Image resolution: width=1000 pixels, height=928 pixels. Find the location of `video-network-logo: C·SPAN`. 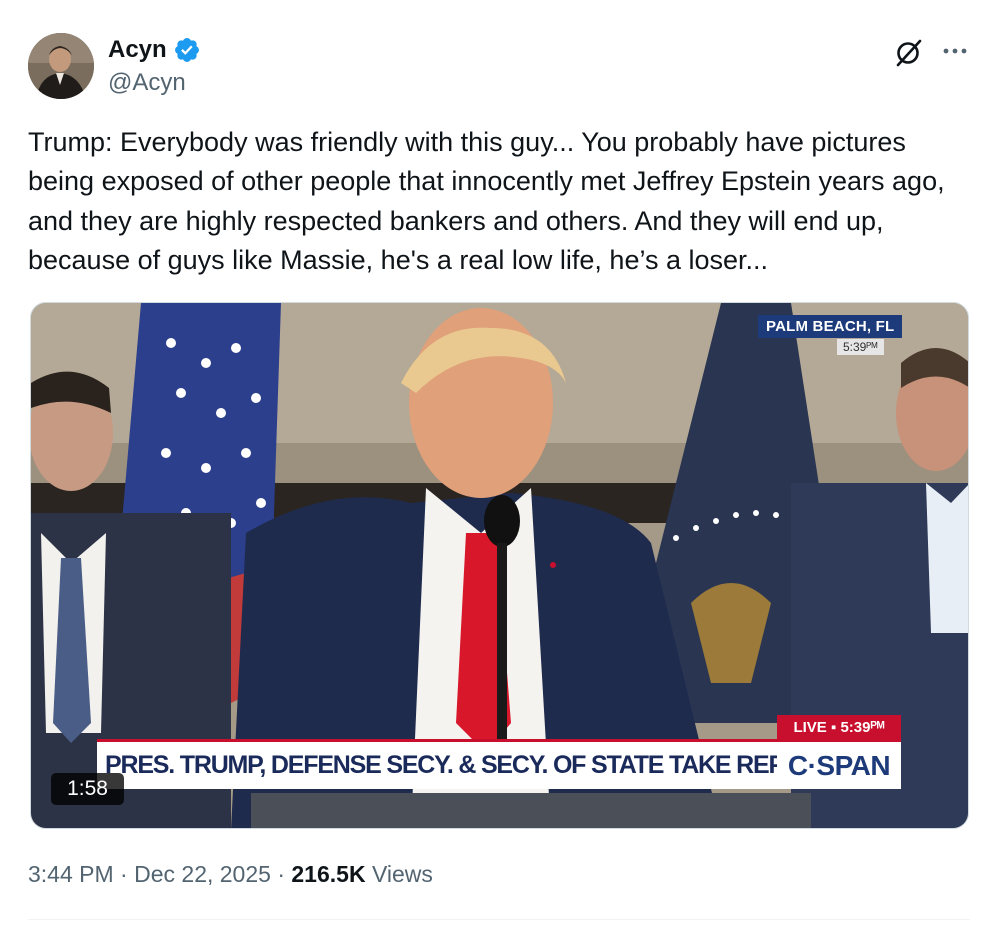

video-network-logo: C·SPAN is located at coordinates (839, 764).